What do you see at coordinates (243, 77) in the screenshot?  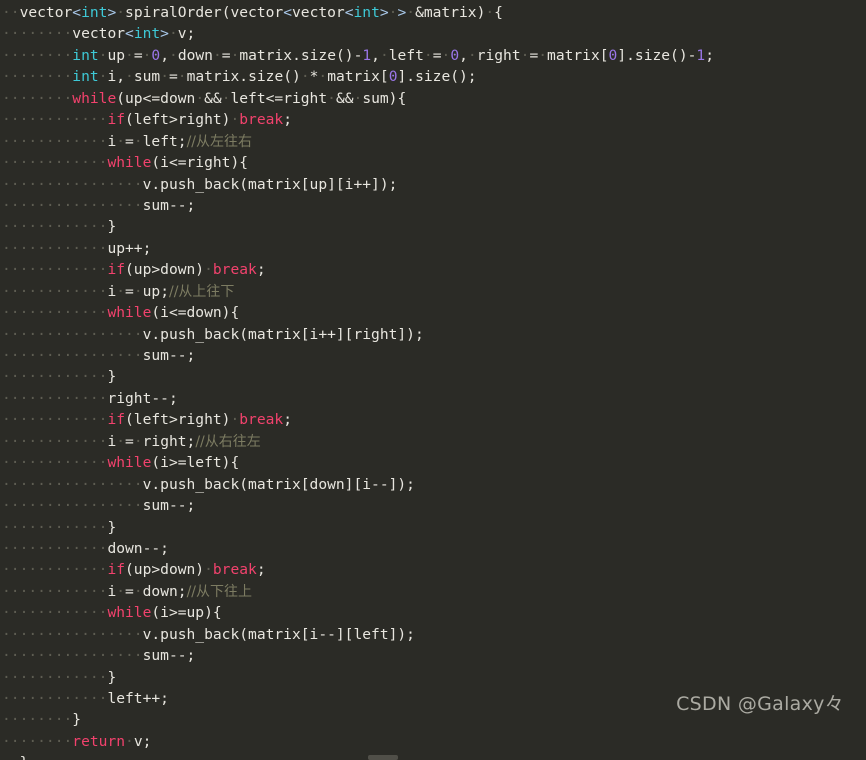 I see `token-pln: matrix.size()` at bounding box center [243, 77].